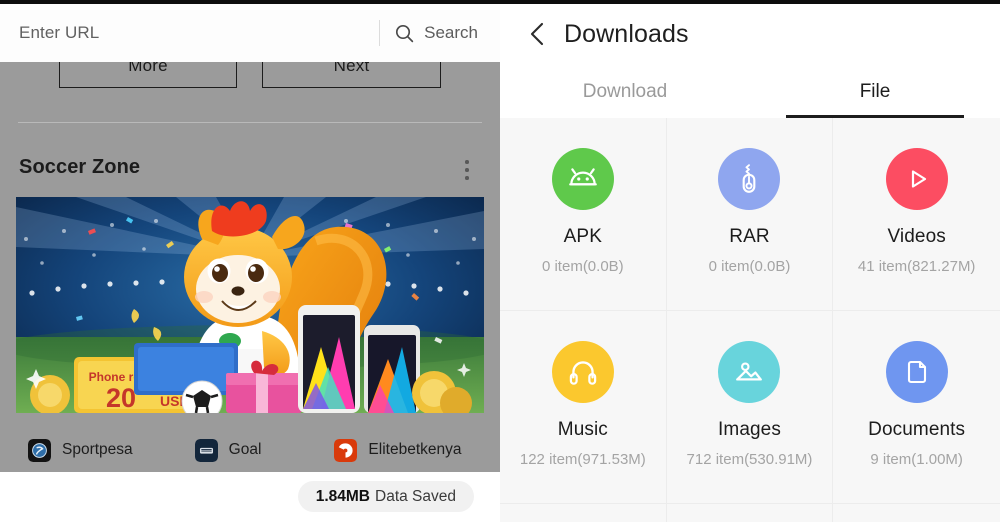 This screenshot has height=522, width=1000. I want to click on data-saved-badge: 1.84MB Data Saved, so click(385, 496).